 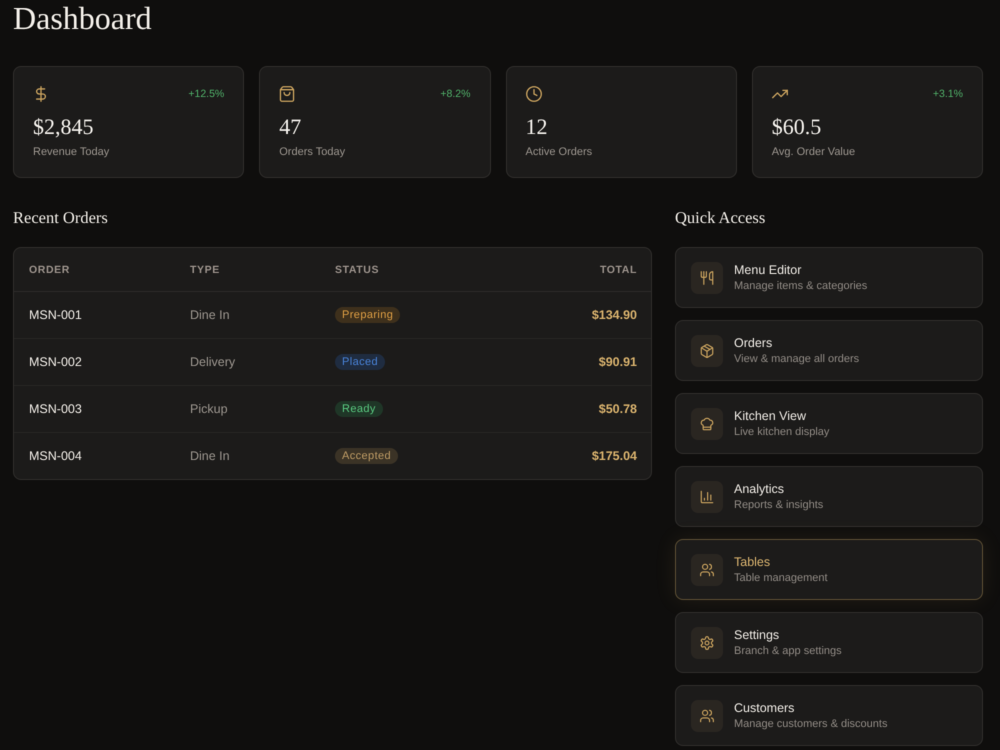 I want to click on column-header: STATUS, so click(x=357, y=270).